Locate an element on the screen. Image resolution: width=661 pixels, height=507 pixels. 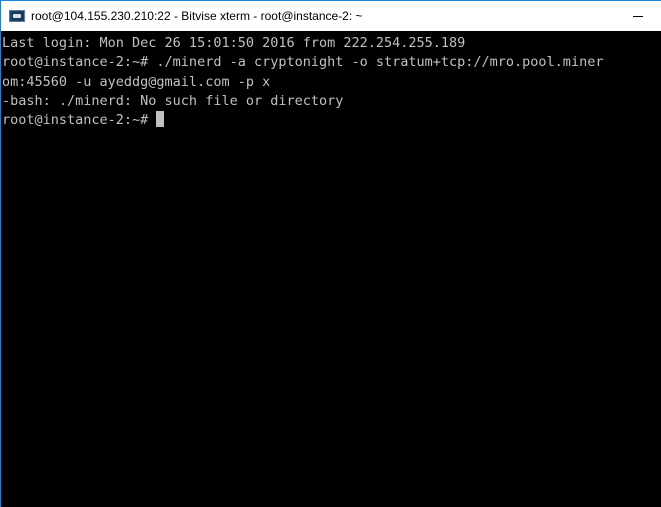
window-controls is located at coordinates (638, 16).